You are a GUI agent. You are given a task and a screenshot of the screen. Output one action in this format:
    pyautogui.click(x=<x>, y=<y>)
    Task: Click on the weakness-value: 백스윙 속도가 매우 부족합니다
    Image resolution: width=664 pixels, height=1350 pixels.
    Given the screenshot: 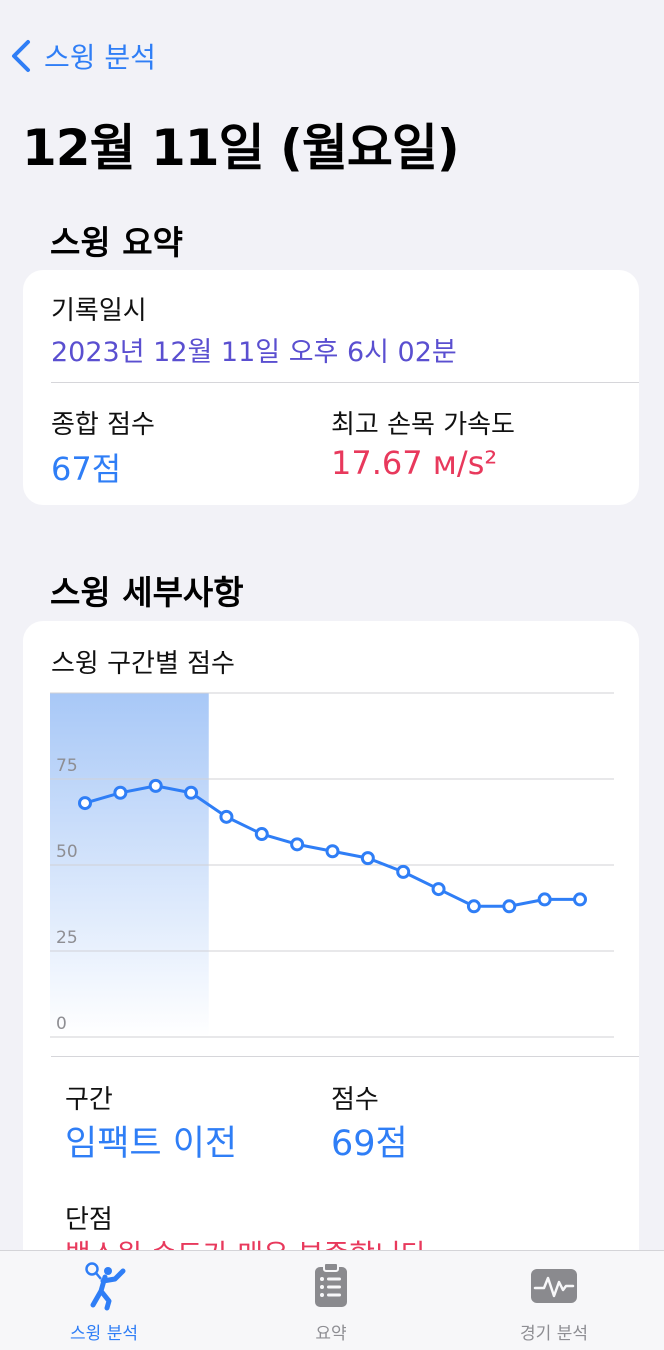 What is the action you would take?
    pyautogui.click(x=345, y=1241)
    